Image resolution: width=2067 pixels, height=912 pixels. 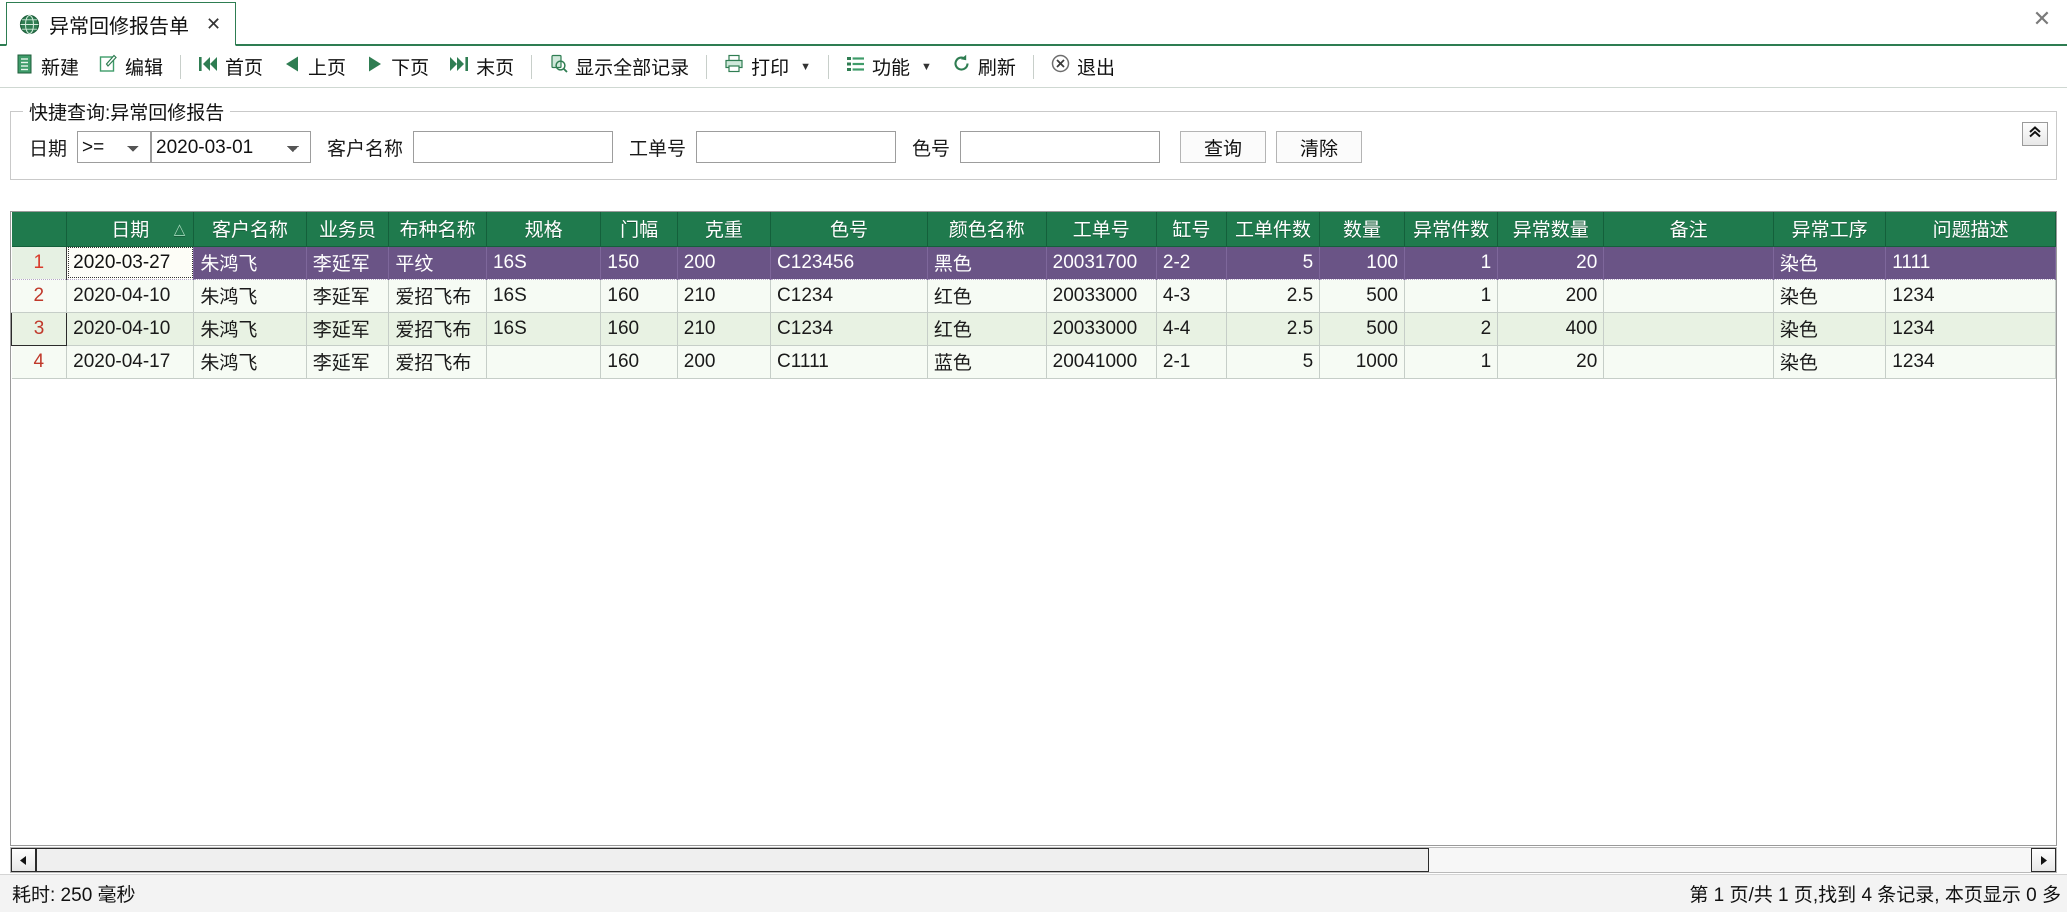 What do you see at coordinates (849, 229) in the screenshot?
I see `column-header-色号: 色号` at bounding box center [849, 229].